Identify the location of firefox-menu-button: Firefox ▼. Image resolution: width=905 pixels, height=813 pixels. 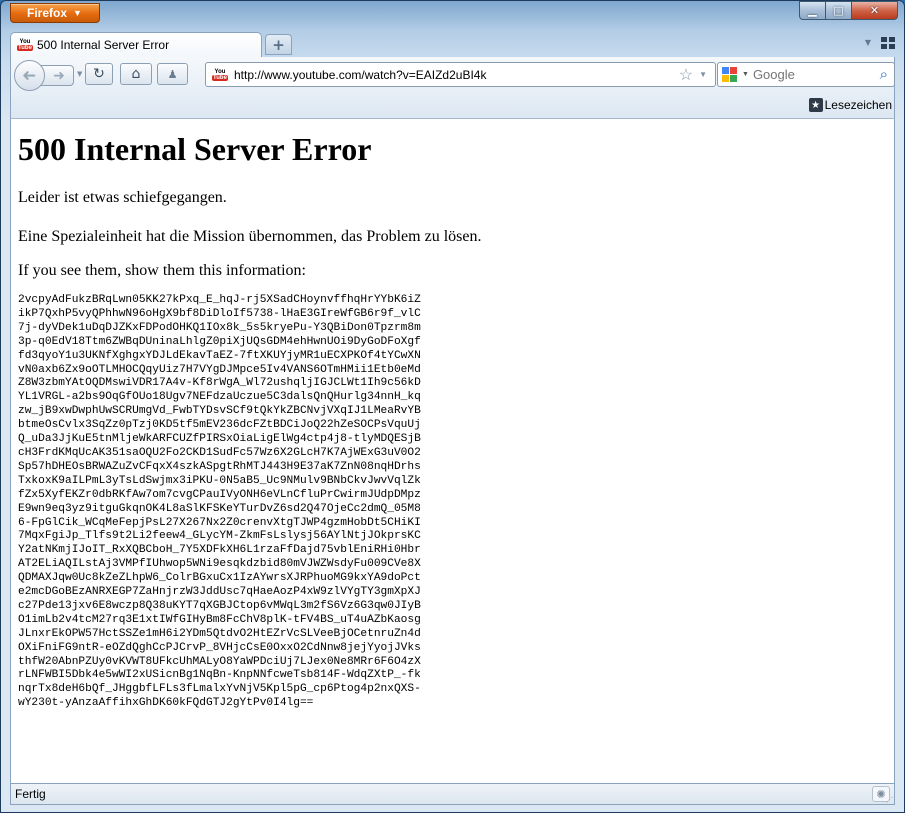
(55, 13).